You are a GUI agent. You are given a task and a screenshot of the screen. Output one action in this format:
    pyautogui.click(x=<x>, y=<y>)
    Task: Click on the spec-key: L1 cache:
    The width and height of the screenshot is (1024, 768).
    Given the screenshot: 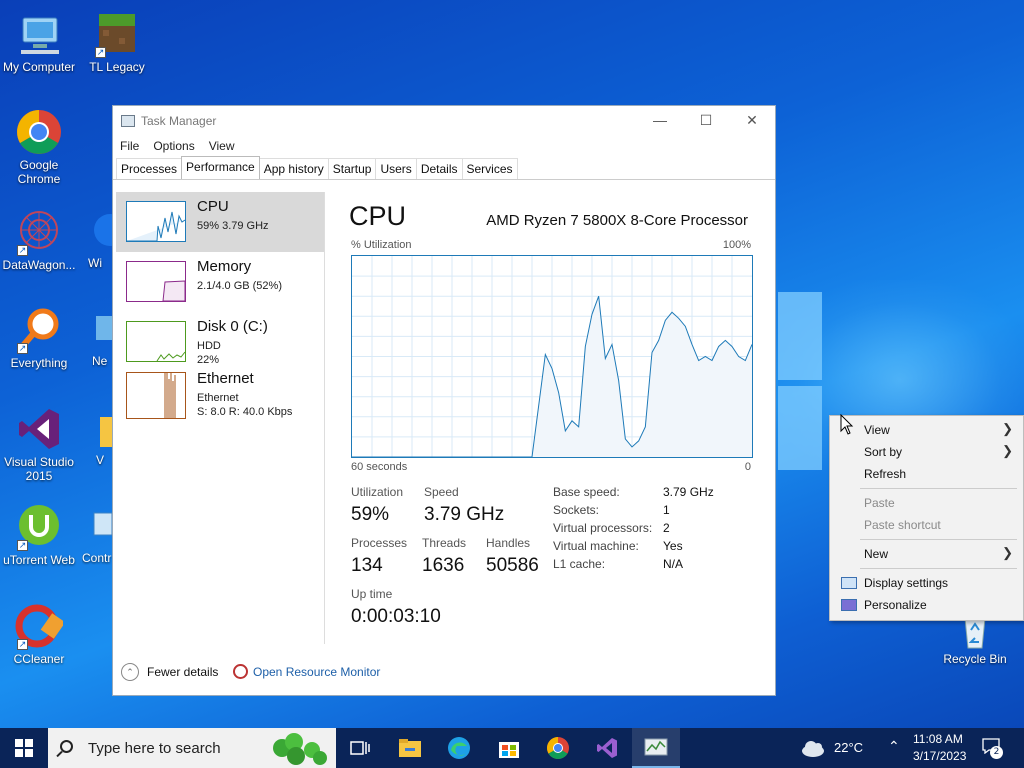 What is the action you would take?
    pyautogui.click(x=579, y=564)
    